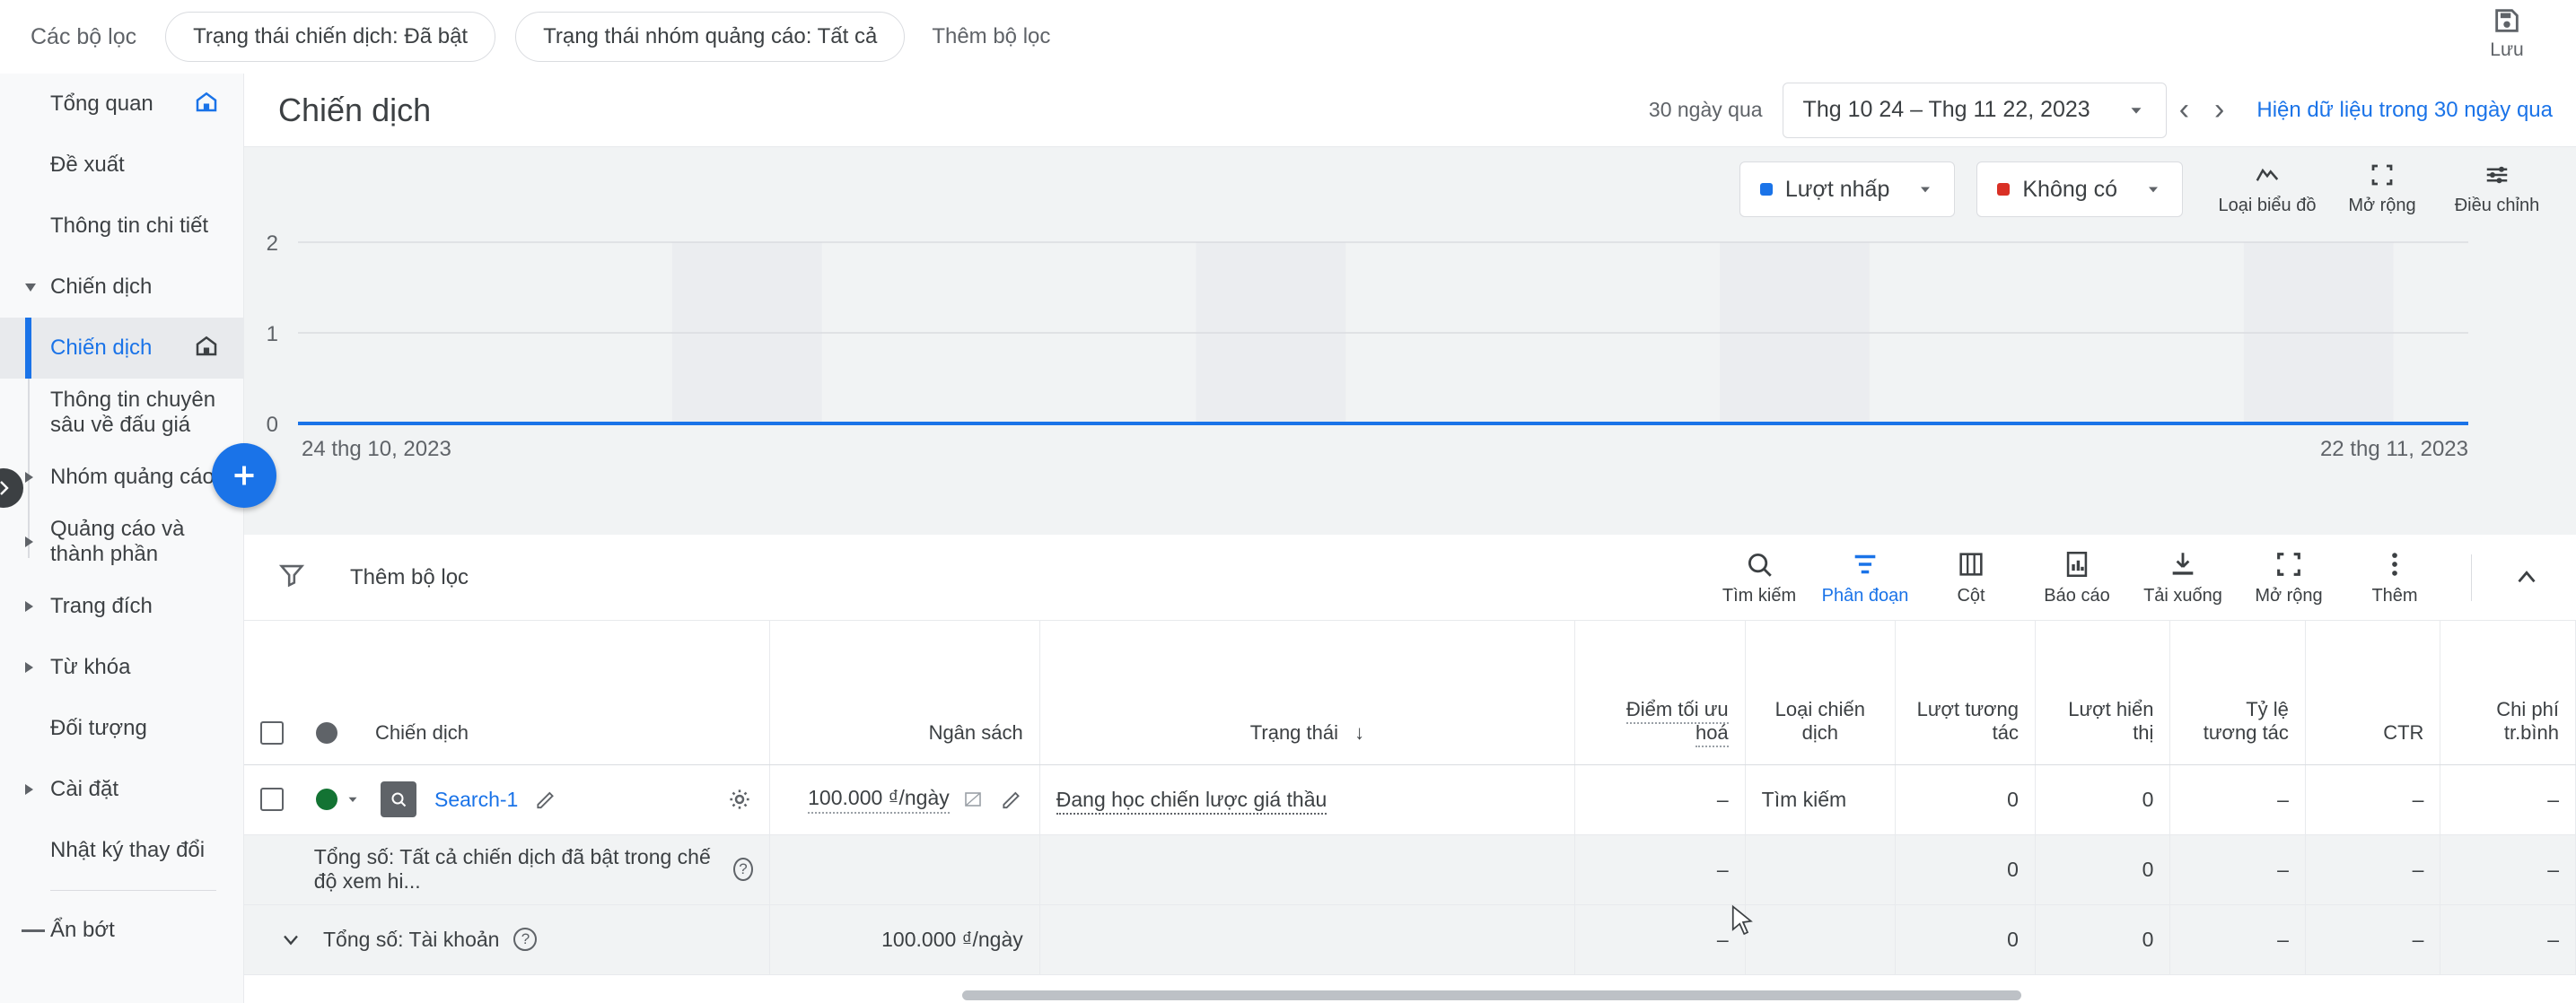 This screenshot has width=2576, height=1003. What do you see at coordinates (1491, 995) in the screenshot?
I see `scrollbar-thumb` at bounding box center [1491, 995].